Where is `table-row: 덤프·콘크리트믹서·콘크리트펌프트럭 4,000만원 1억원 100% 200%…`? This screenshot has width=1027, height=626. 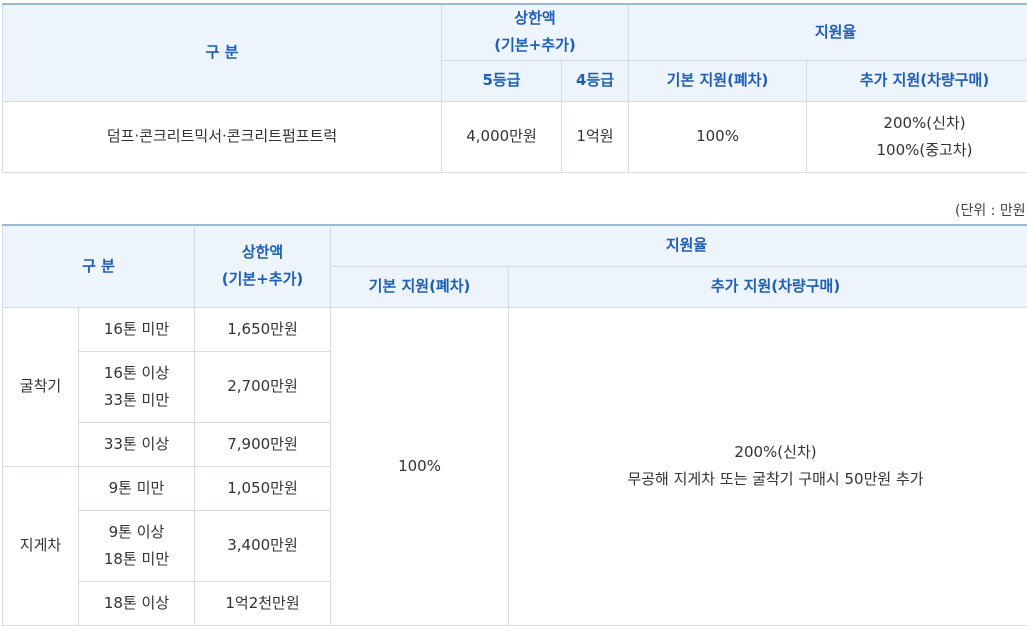 table-row: 덤프·콘크리트믹서·콘크리트펌프트럭 4,000만원 1억원 100% 200%… is located at coordinates (515, 136).